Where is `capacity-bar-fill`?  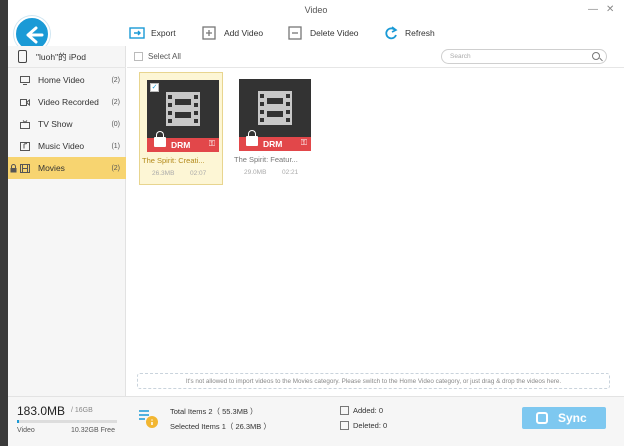
capacity-bar-fill is located at coordinates (18, 421).